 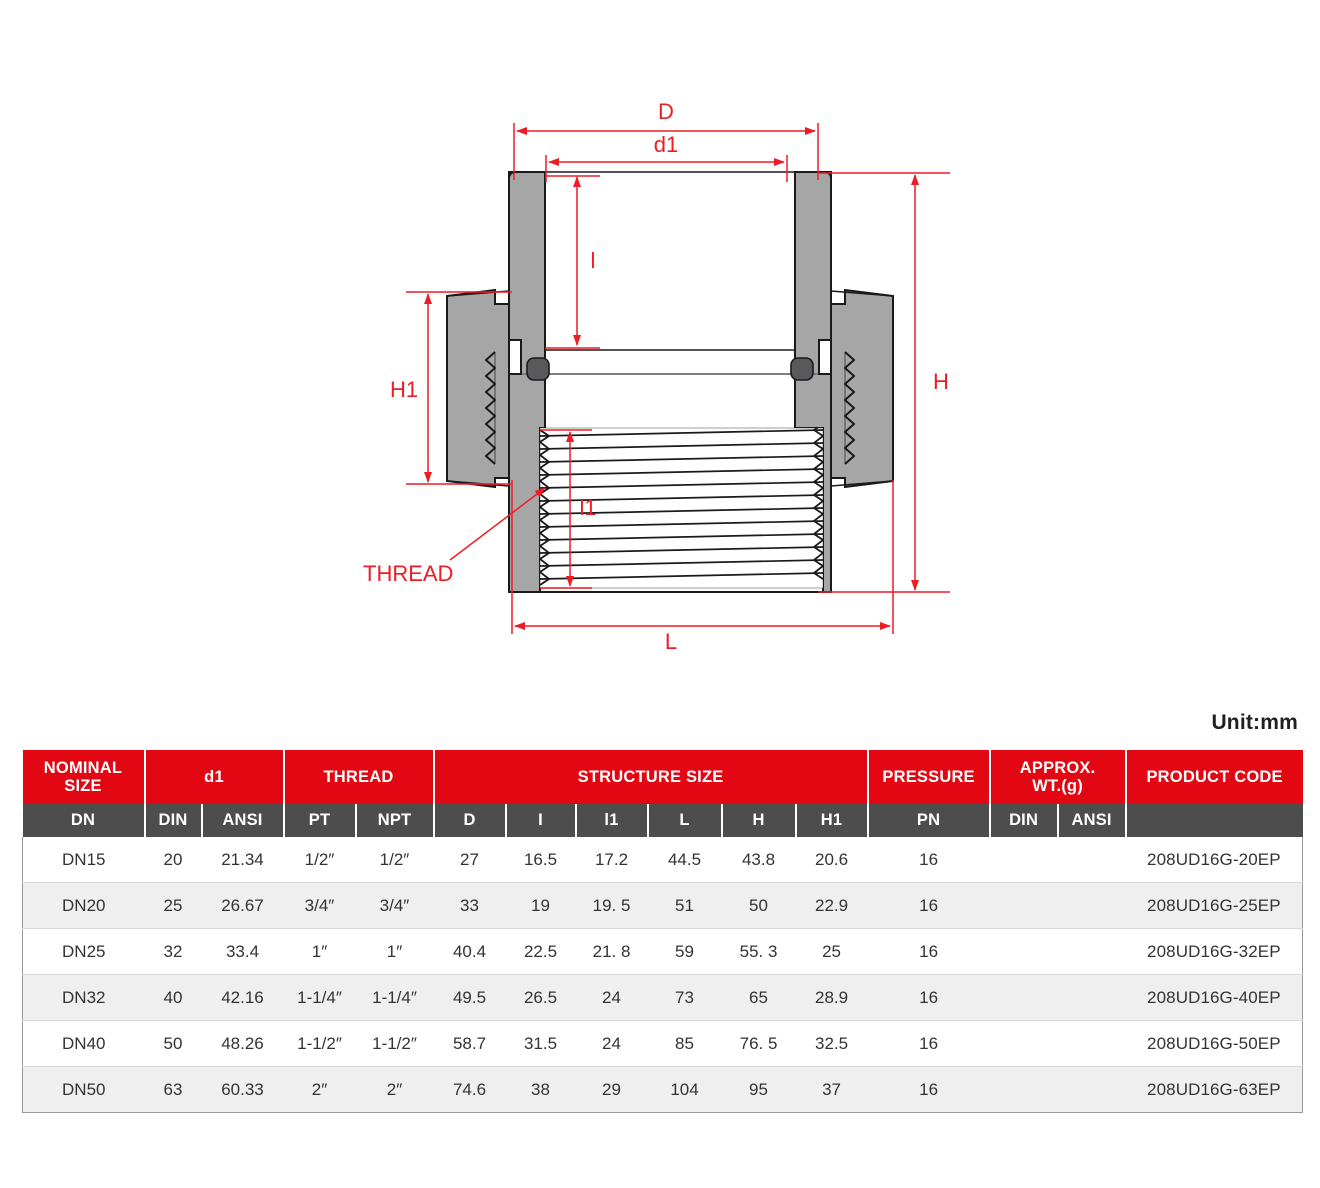 I want to click on cell-I: 38, so click(x=540, y=1089).